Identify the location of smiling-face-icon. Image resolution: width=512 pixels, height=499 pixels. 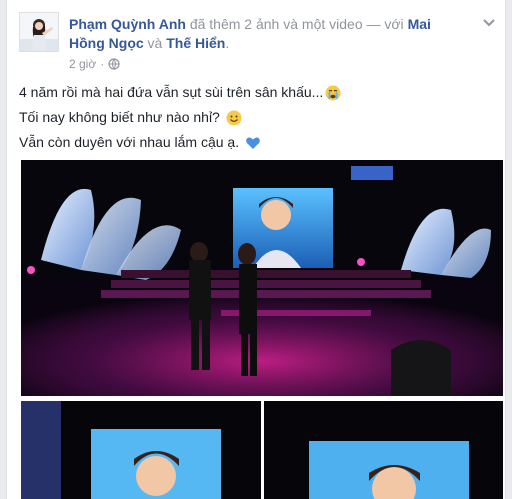
(234, 118).